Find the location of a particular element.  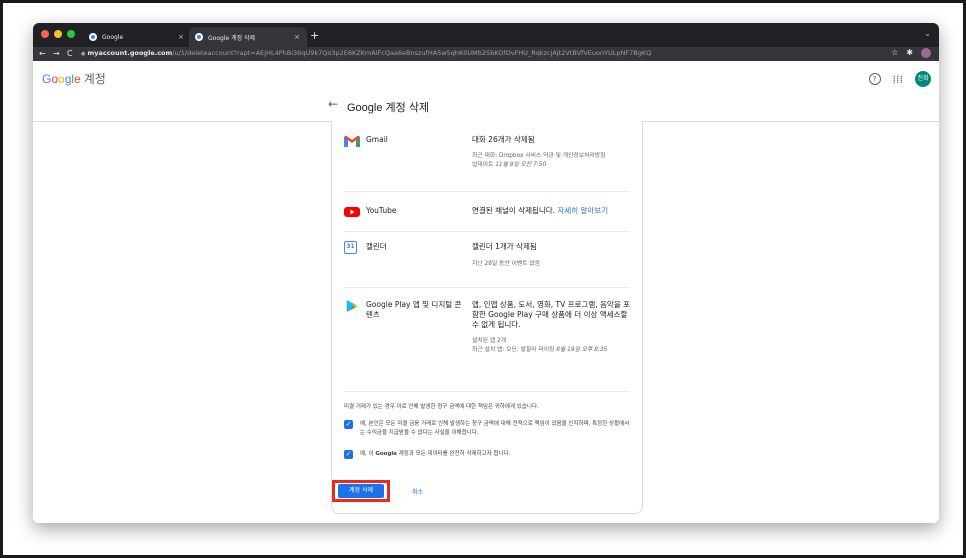

service-name: Gmail is located at coordinates (377, 139).